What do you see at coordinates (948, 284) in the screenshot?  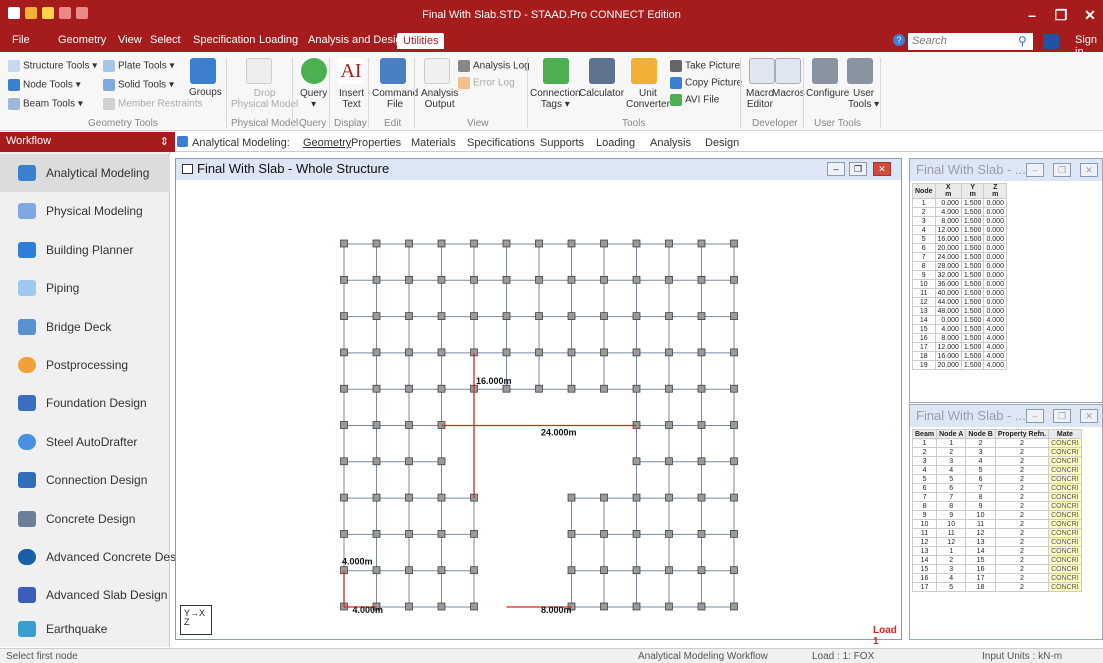 I see `table-cell: 36.000` at bounding box center [948, 284].